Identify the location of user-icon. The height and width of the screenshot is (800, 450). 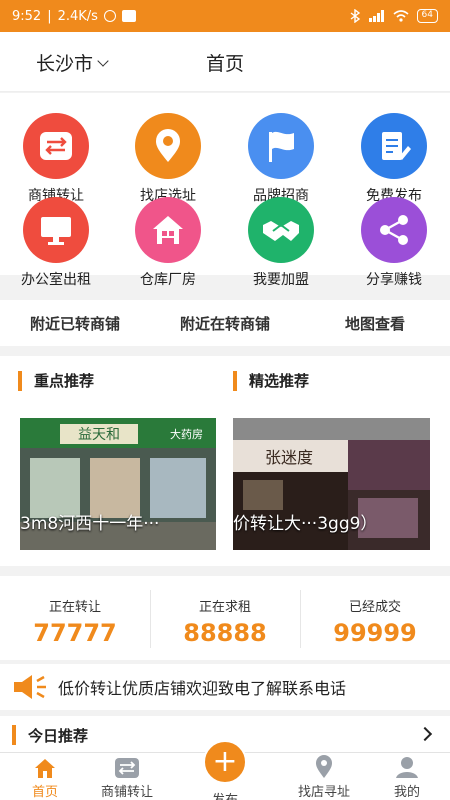
(407, 767).